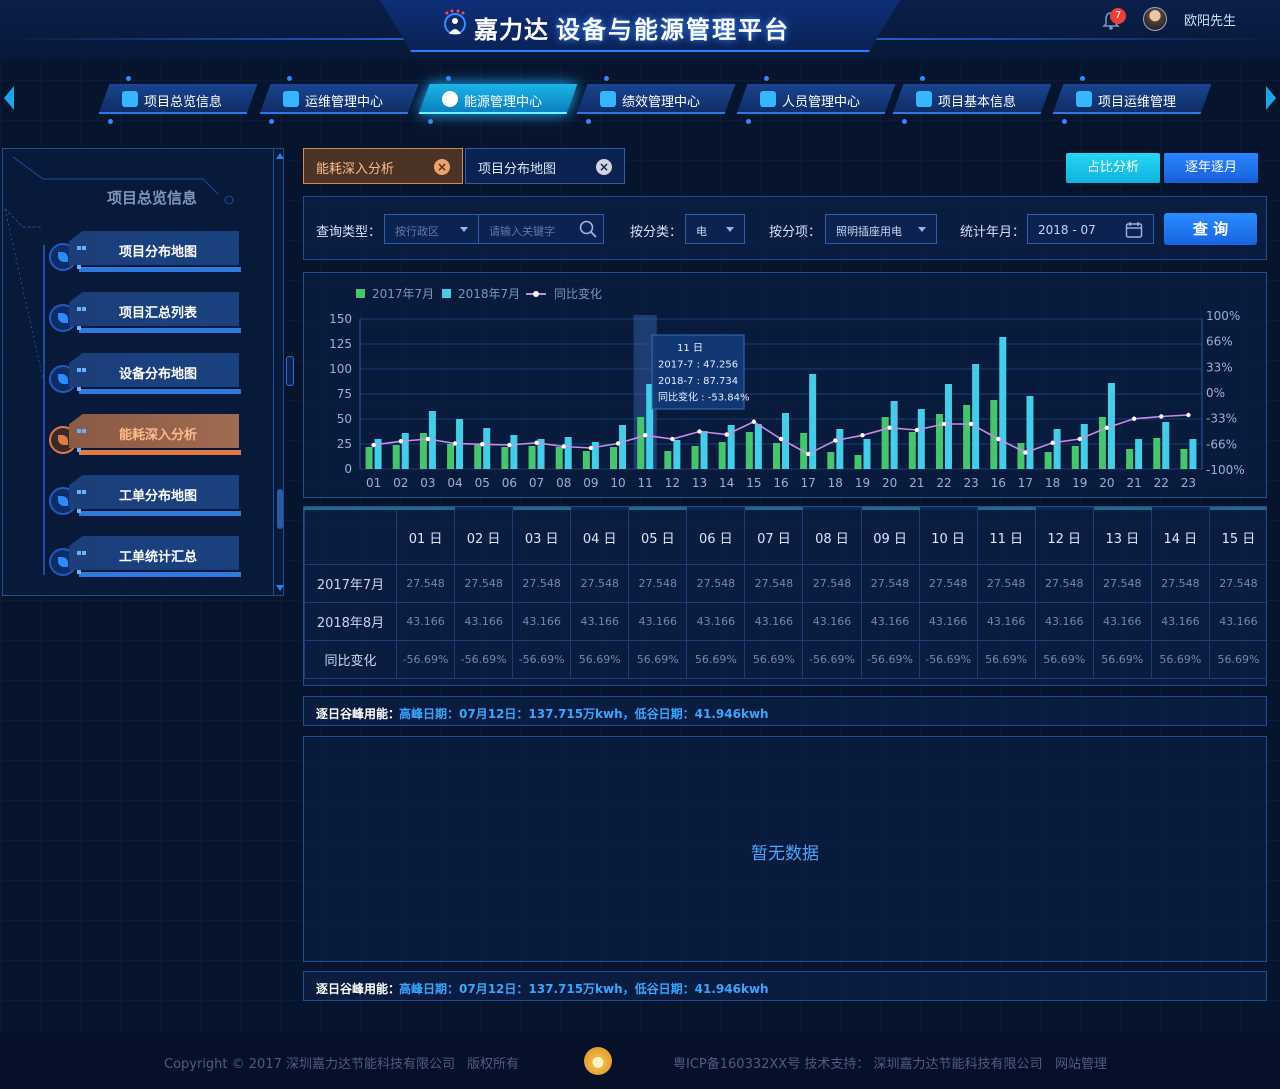  What do you see at coordinates (881, 229) in the screenshot?
I see `item-select: 照明插座用电` at bounding box center [881, 229].